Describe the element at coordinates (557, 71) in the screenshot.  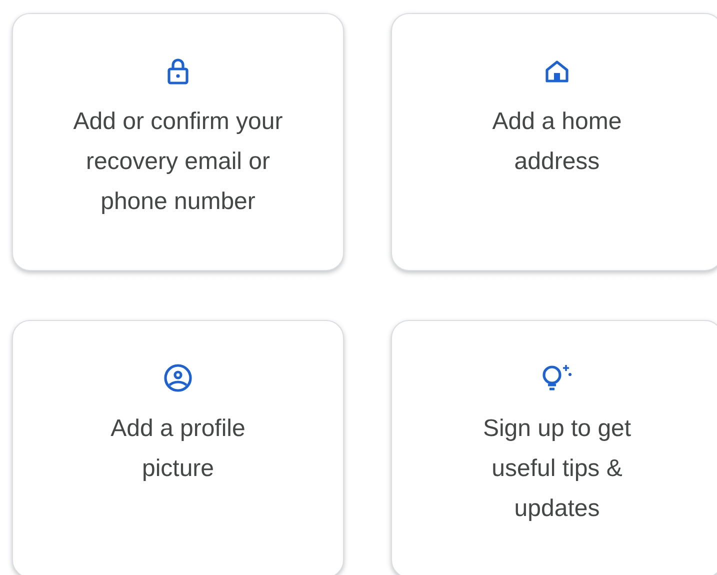
I see `home-icon` at that location.